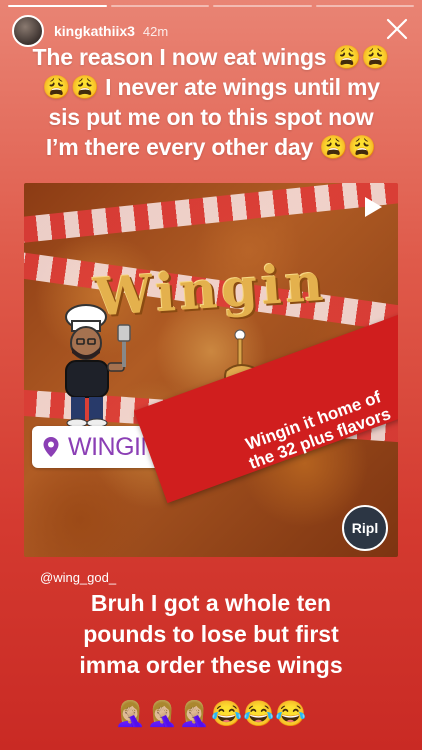 This screenshot has width=422, height=750. Describe the element at coordinates (397, 29) in the screenshot. I see `close-icon` at that location.